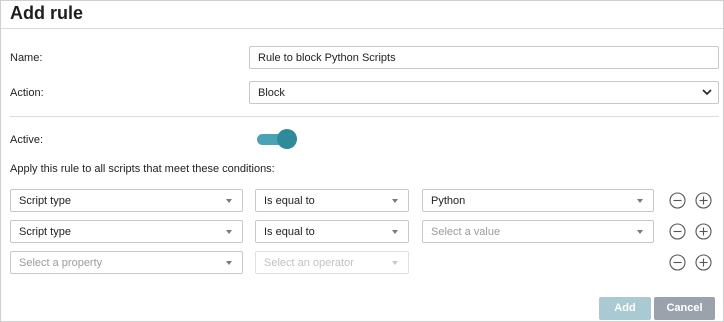 The width and height of the screenshot is (724, 322). What do you see at coordinates (703, 262) in the screenshot?
I see `add-condition-3-icon` at bounding box center [703, 262].